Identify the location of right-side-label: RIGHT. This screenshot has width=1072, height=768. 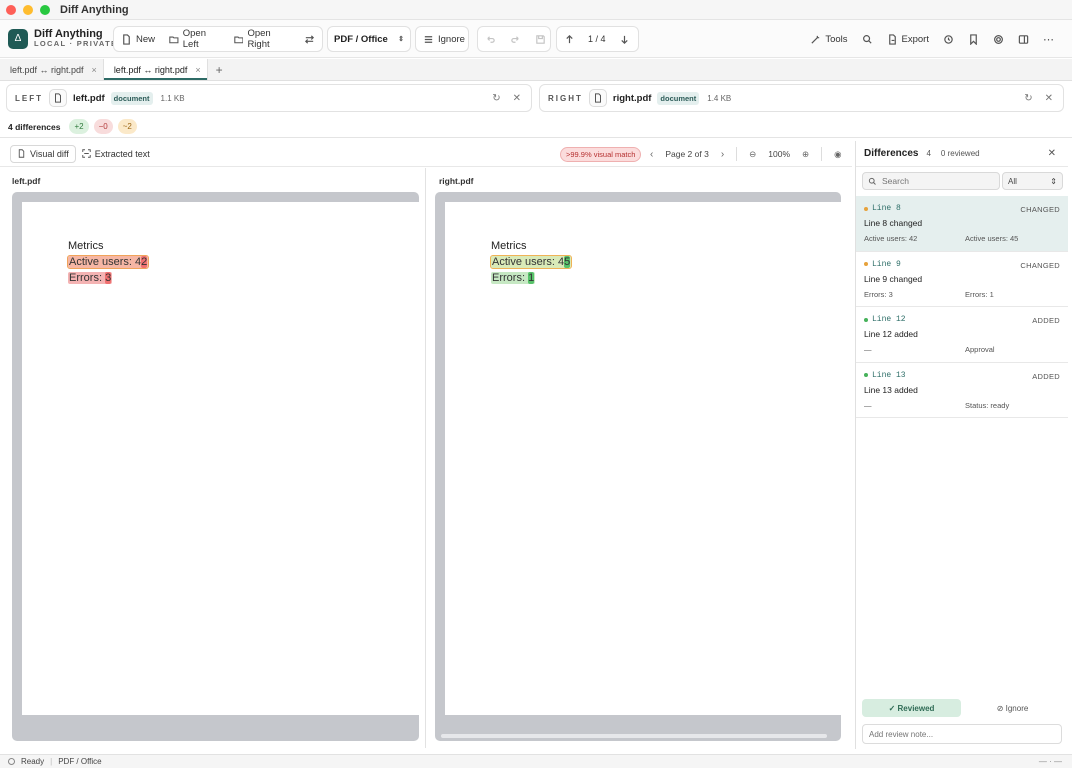
(565, 98).